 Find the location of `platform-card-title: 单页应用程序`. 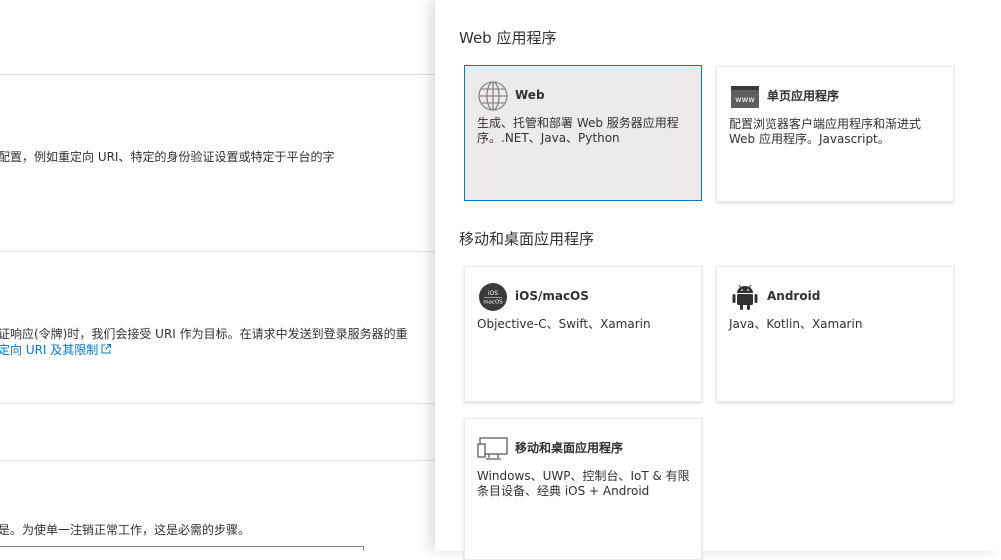

platform-card-title: 单页应用程序 is located at coordinates (803, 96).